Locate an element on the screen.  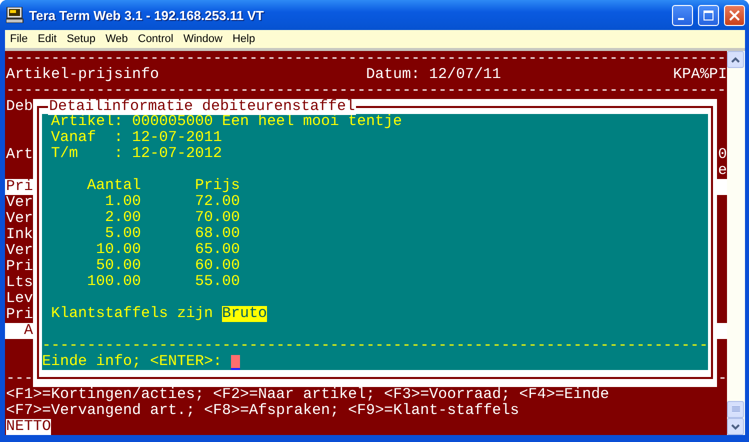
info-line: Artikel: 000005000 Een heel mooi tentje is located at coordinates (227, 122).